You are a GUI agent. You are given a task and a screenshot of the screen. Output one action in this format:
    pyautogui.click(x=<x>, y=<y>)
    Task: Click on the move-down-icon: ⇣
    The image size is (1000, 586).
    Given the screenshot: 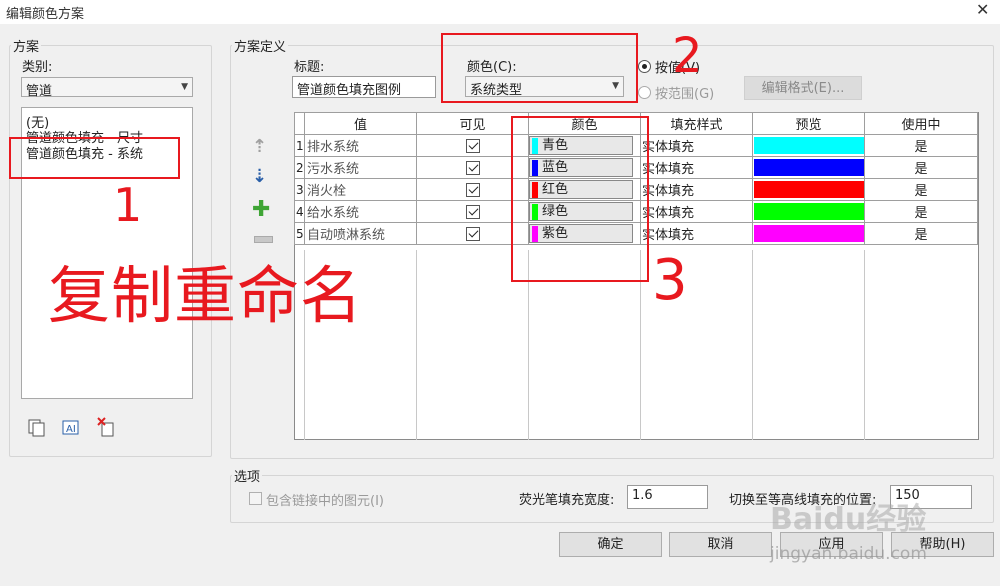 What is the action you would take?
    pyautogui.click(x=259, y=176)
    